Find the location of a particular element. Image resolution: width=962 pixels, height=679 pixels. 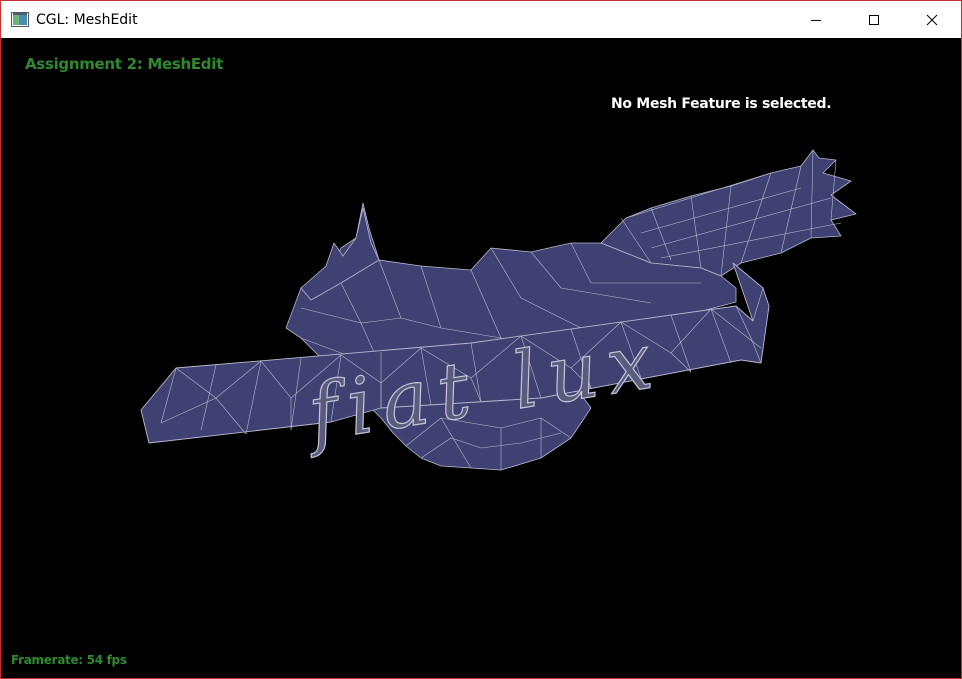

window-controls is located at coordinates (874, 19).